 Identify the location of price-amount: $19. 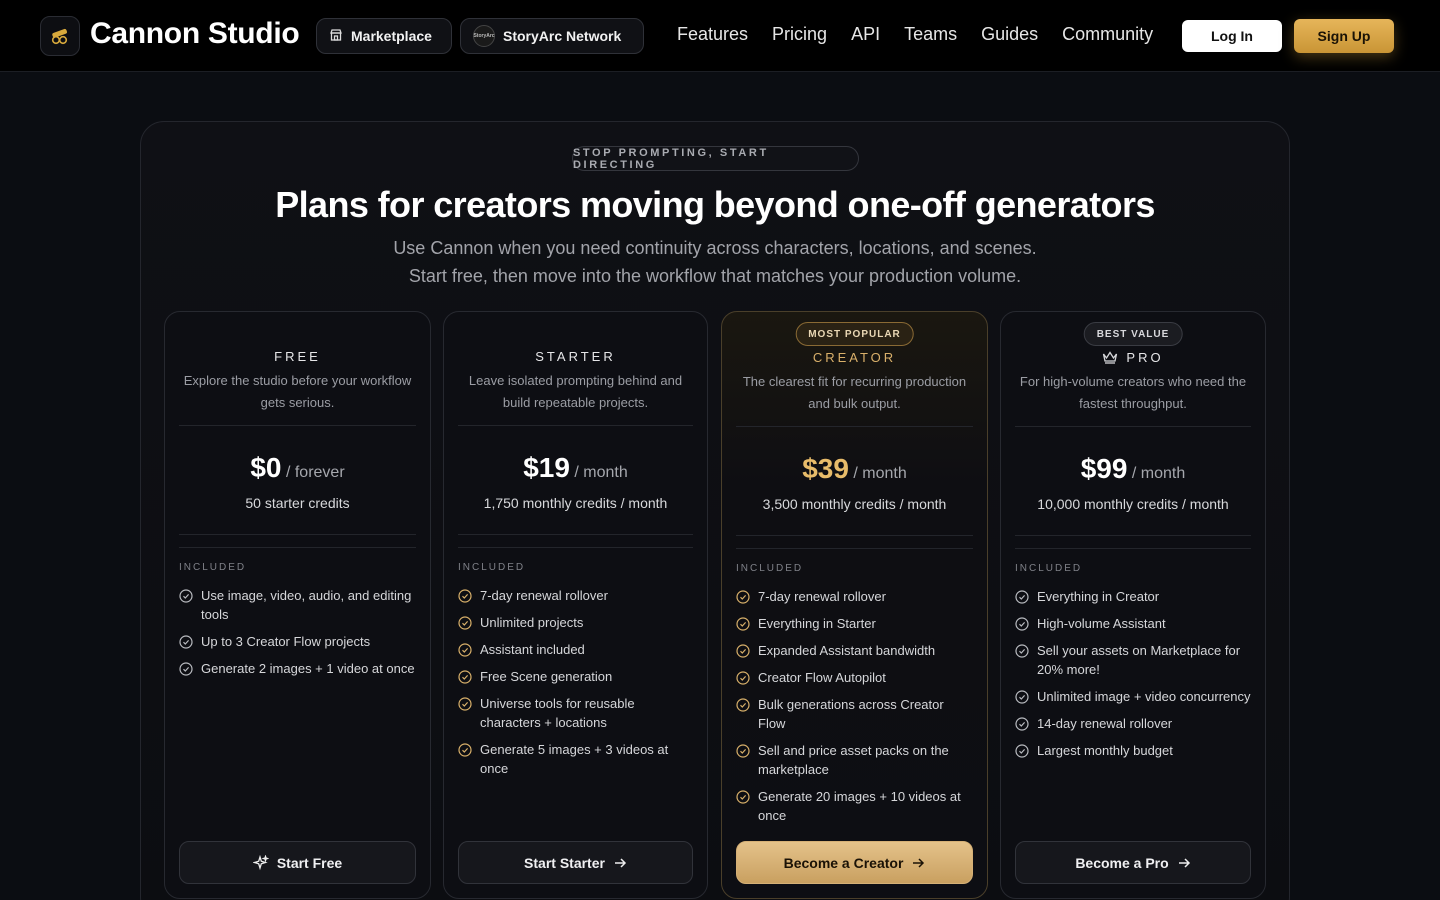
(546, 467).